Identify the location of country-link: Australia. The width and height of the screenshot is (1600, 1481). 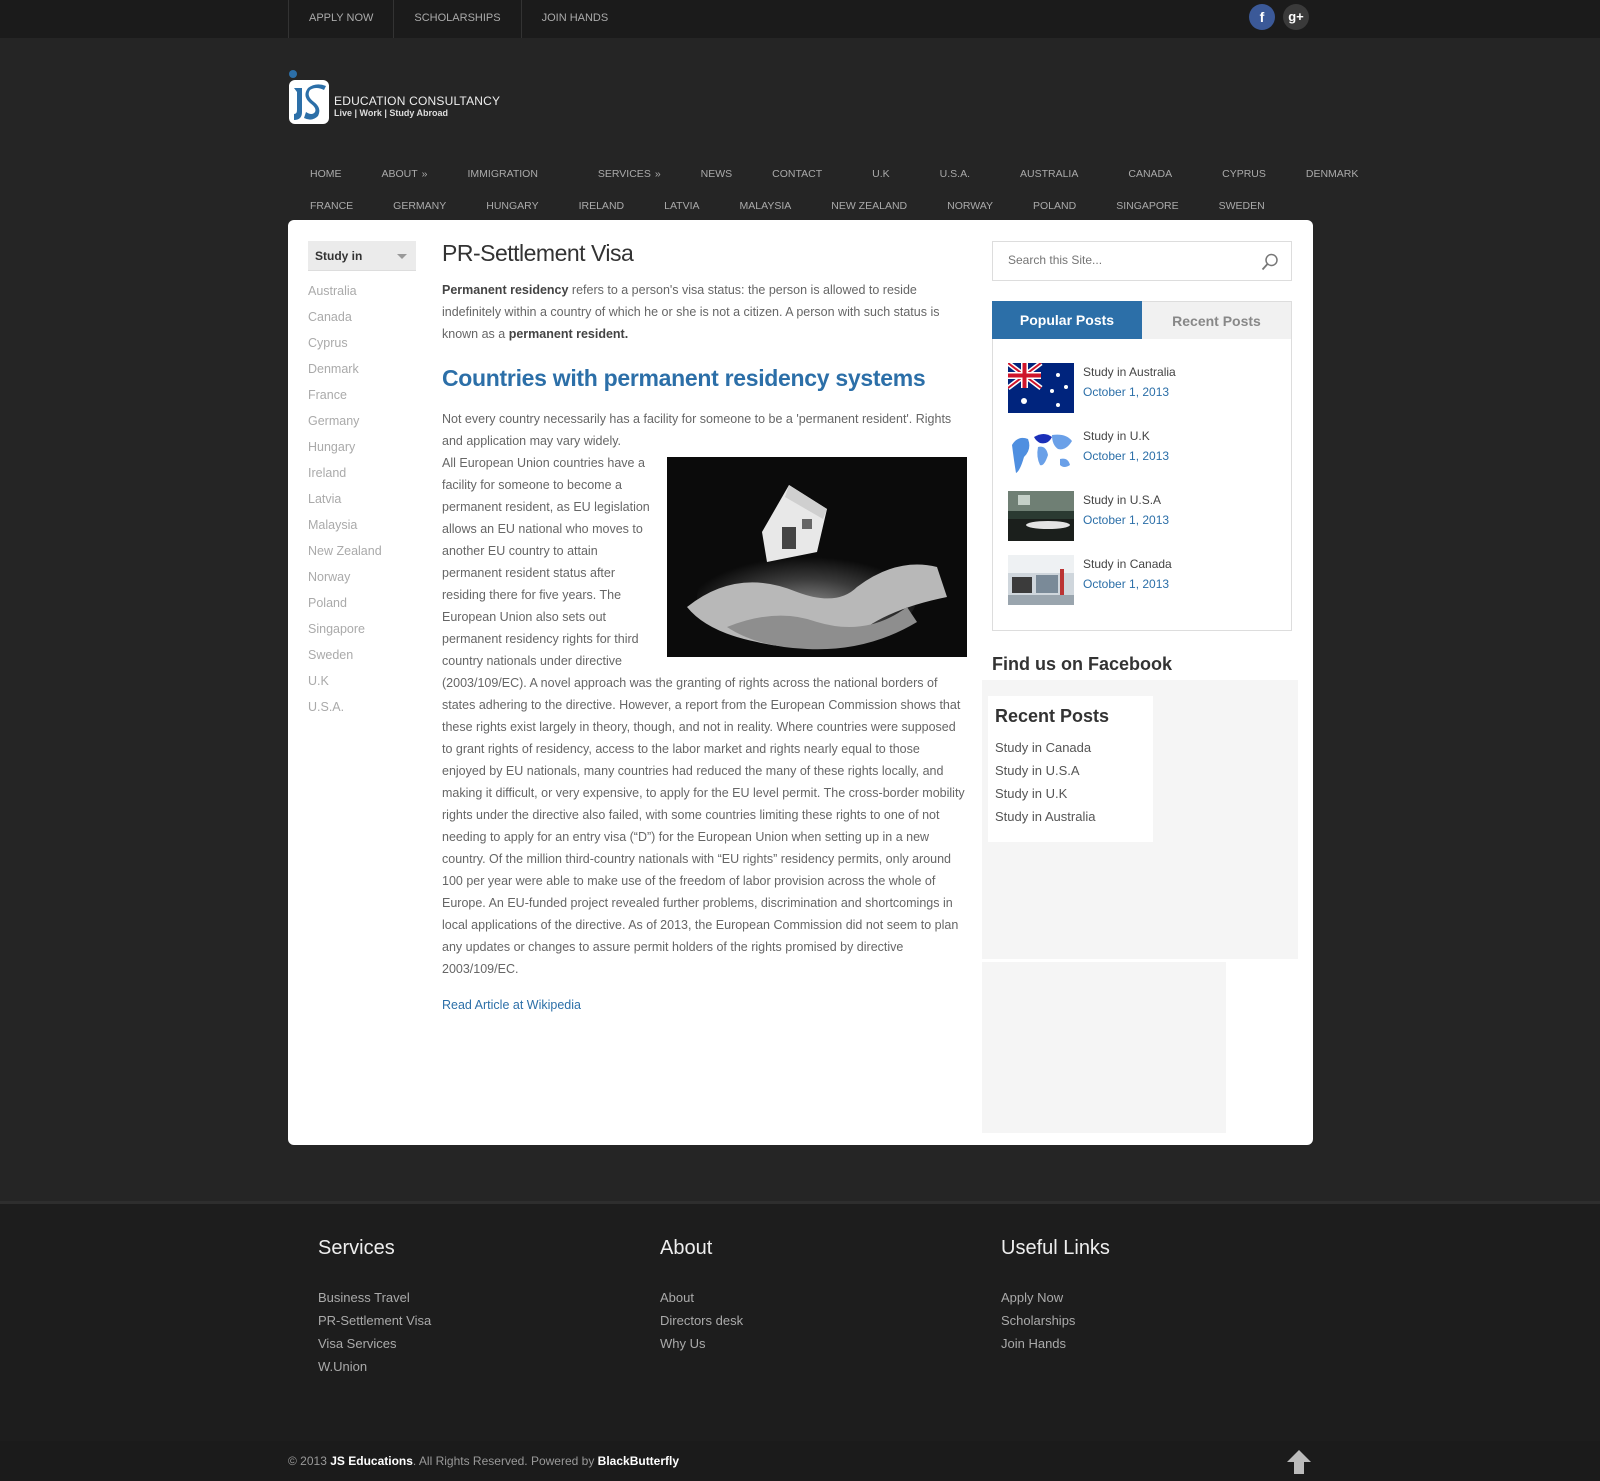
(345, 296).